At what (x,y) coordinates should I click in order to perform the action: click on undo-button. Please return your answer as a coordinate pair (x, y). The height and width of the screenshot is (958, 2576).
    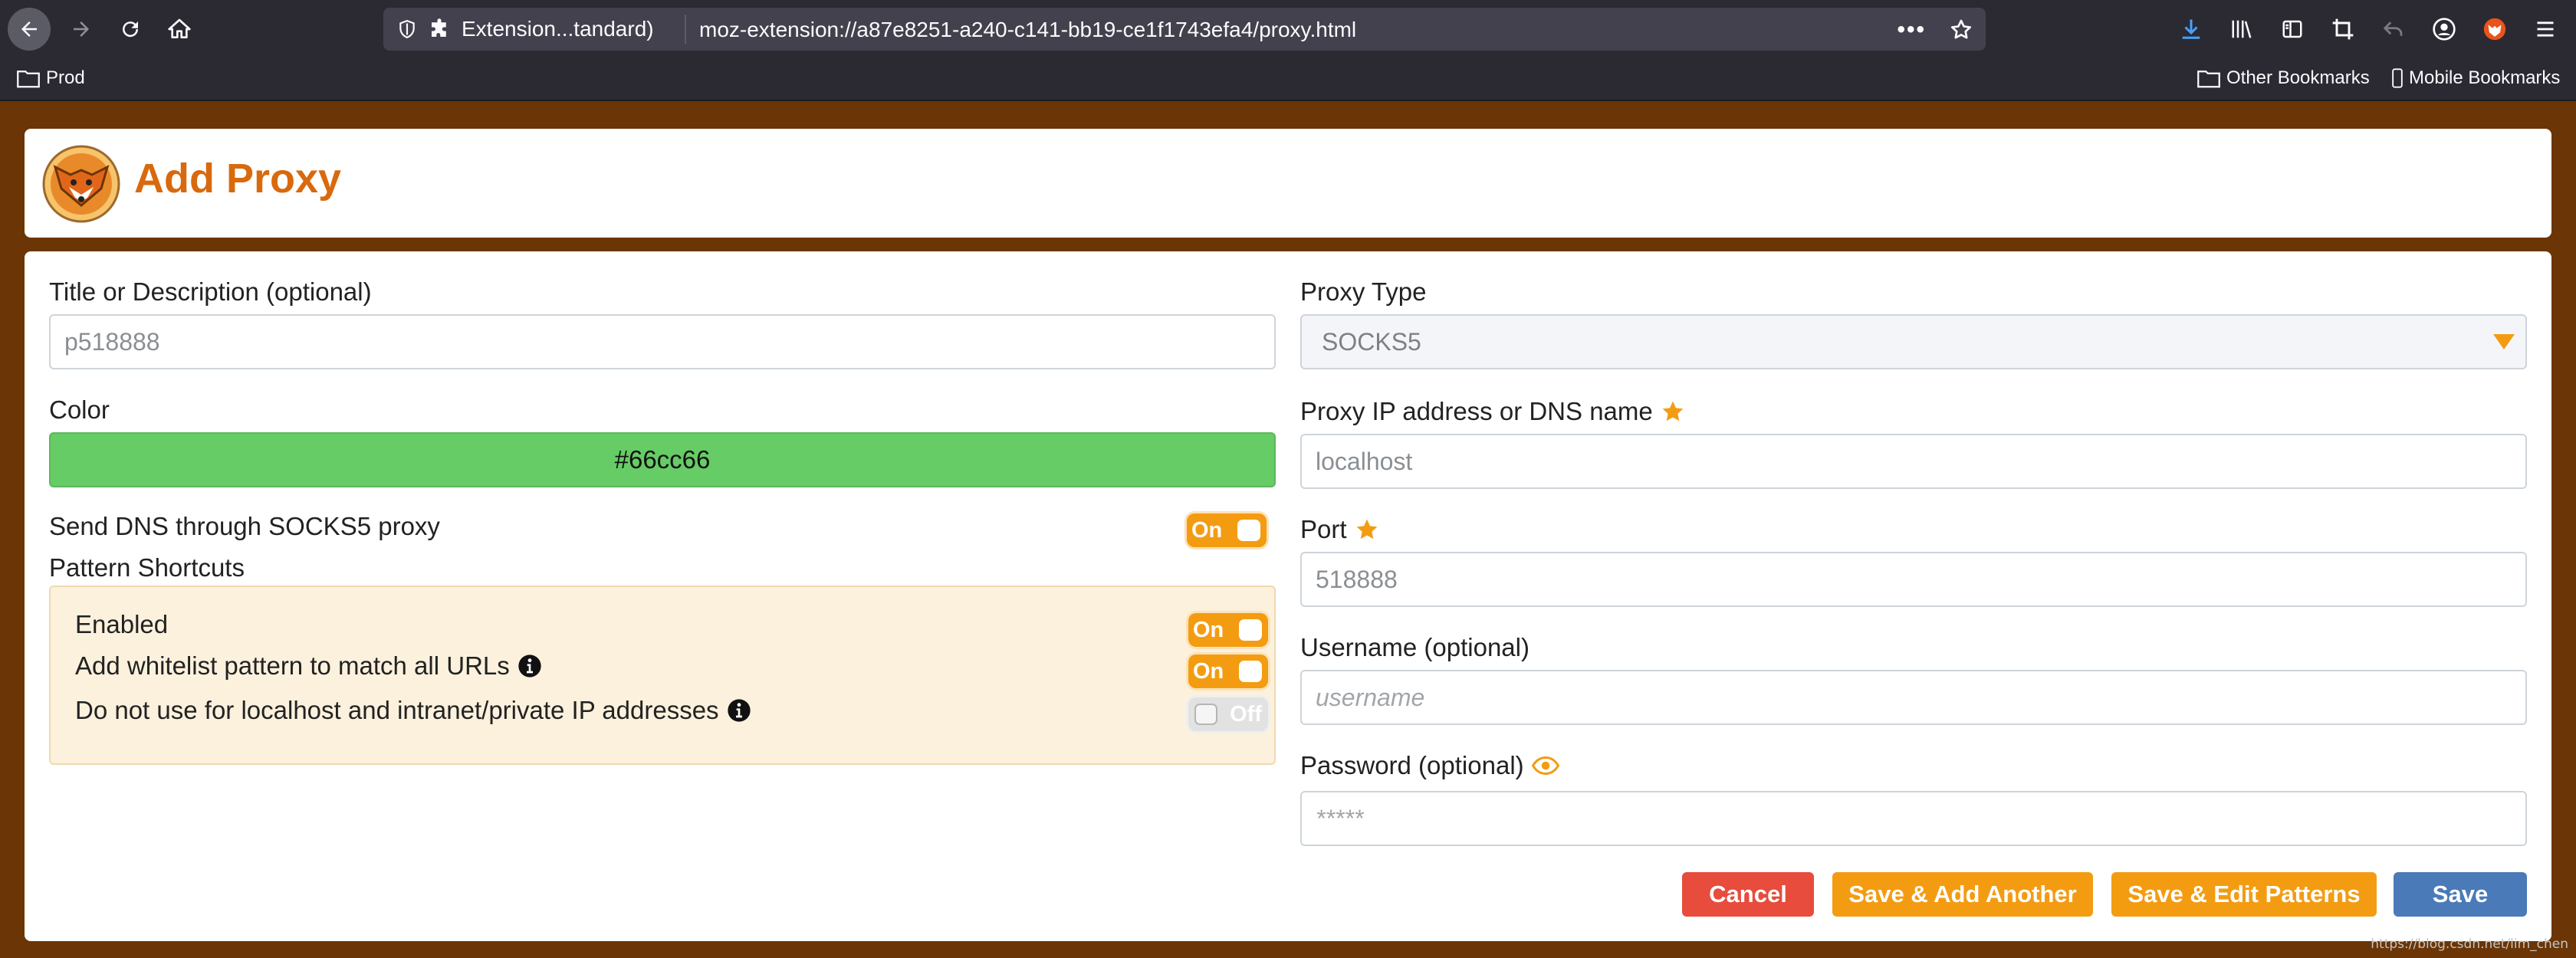
    Looking at the image, I should click on (2393, 29).